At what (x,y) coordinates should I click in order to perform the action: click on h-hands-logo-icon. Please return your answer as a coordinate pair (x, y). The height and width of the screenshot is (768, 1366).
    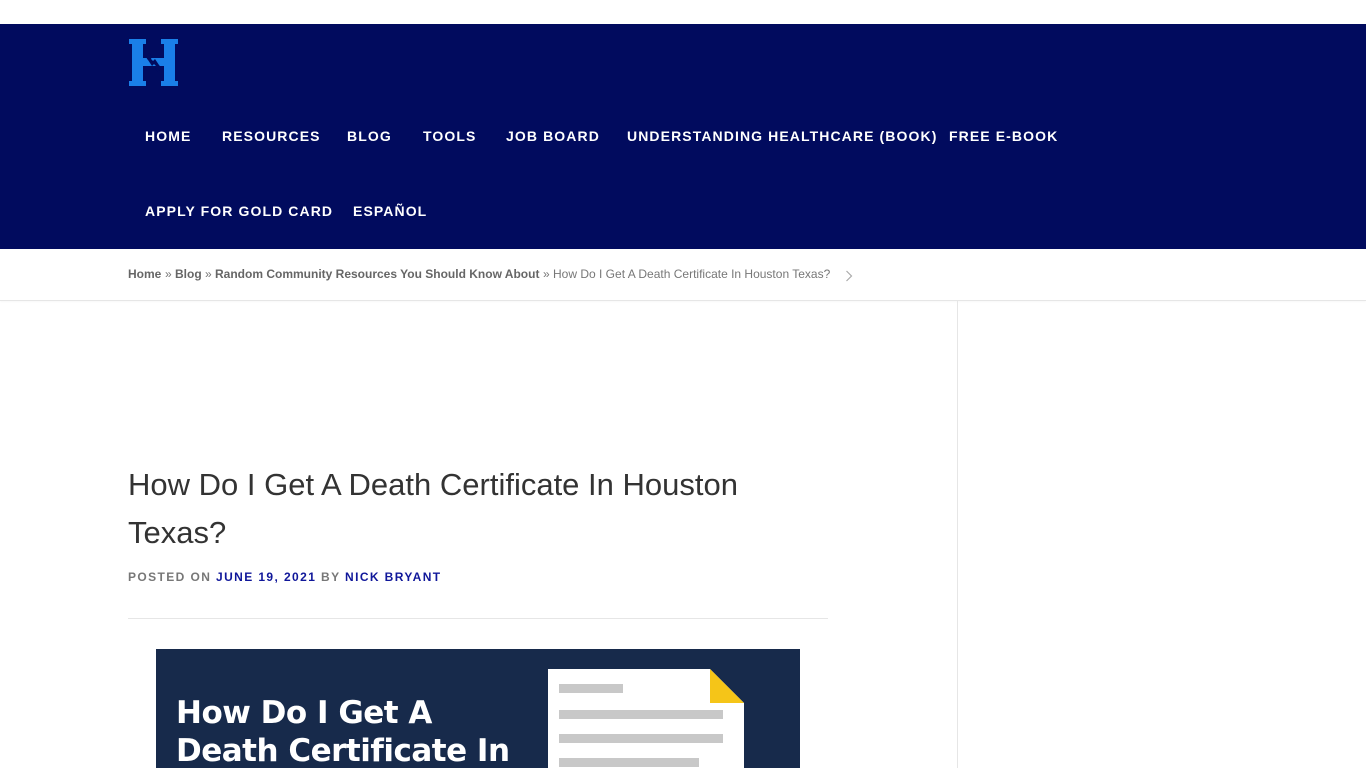
    Looking at the image, I should click on (153, 62).